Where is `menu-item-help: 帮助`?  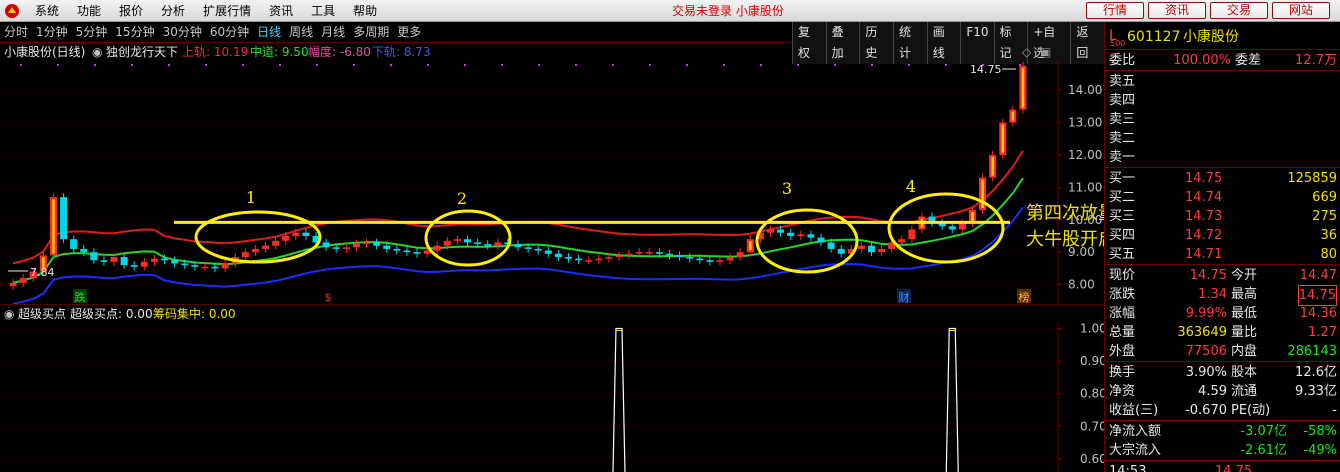 menu-item-help: 帮助 is located at coordinates (365, 11).